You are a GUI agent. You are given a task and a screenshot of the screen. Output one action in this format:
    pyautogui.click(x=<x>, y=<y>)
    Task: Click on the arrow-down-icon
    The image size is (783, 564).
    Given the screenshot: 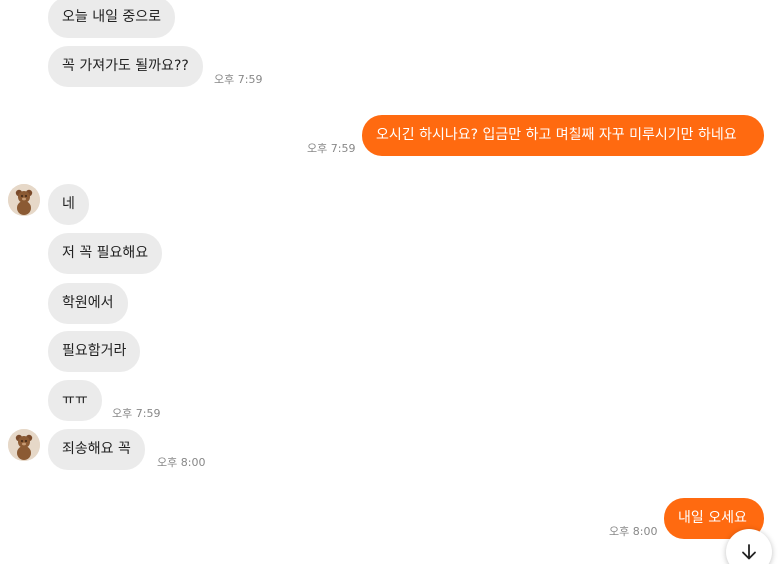 What is the action you would take?
    pyautogui.click(x=749, y=552)
    